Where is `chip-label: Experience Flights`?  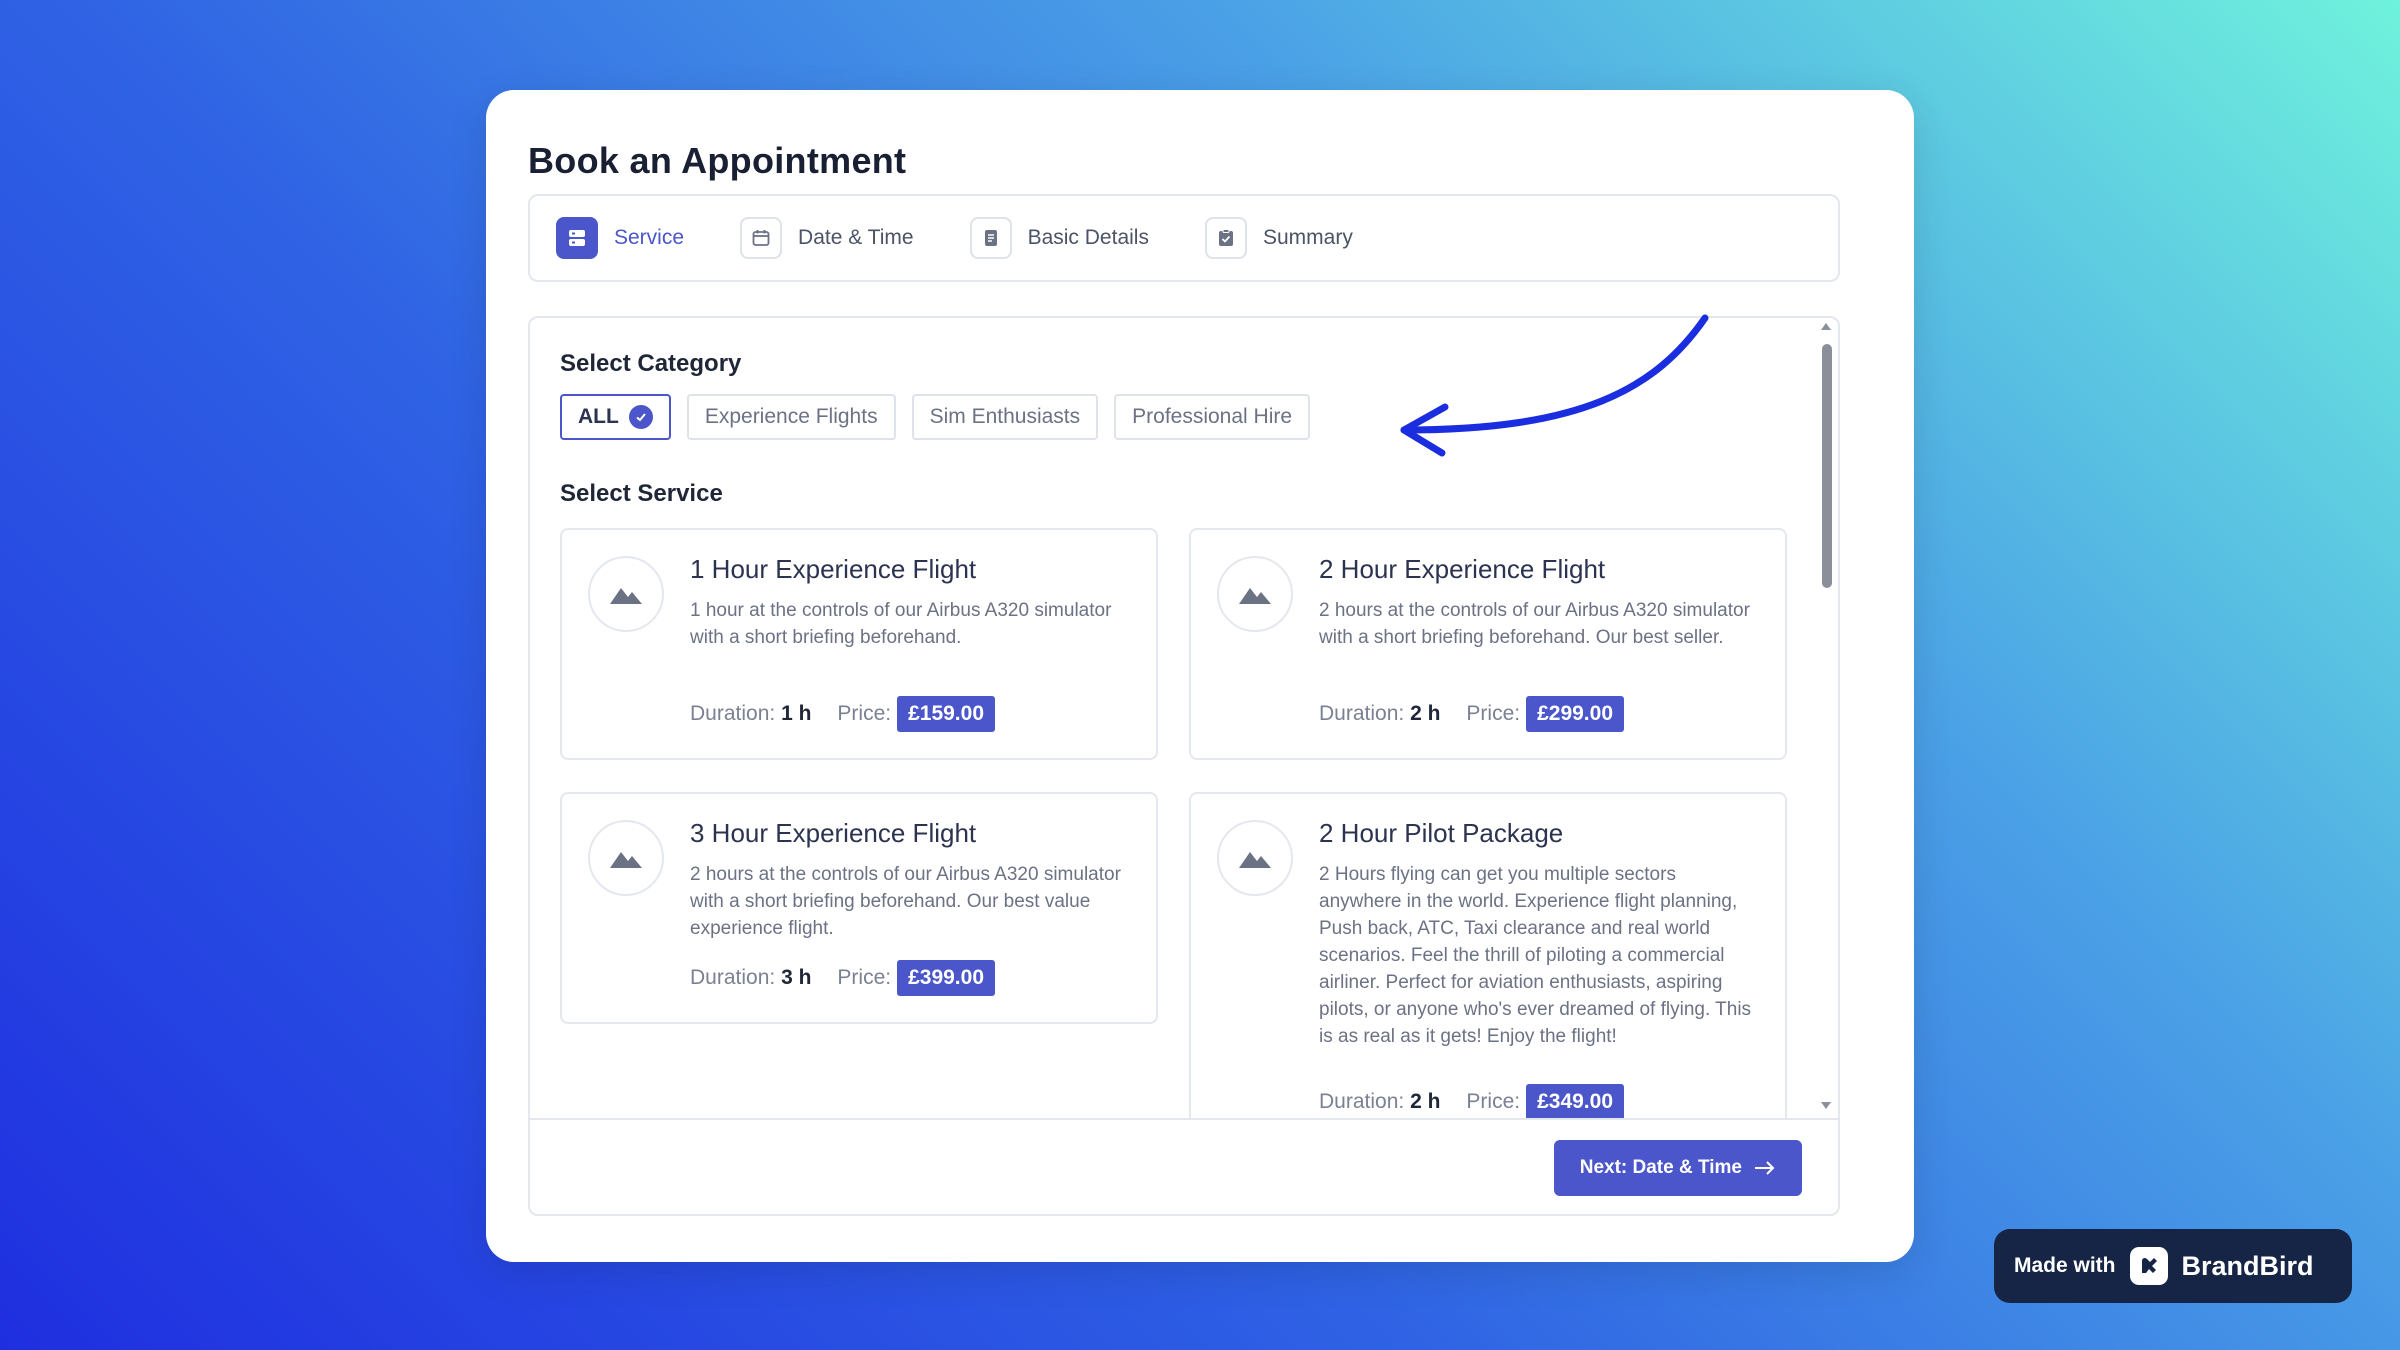 chip-label: Experience Flights is located at coordinates (791, 416).